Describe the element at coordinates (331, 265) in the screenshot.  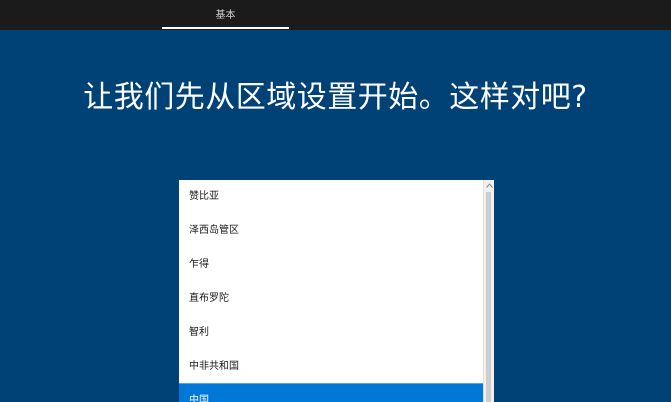
I see `region-list-item: 乍得` at that location.